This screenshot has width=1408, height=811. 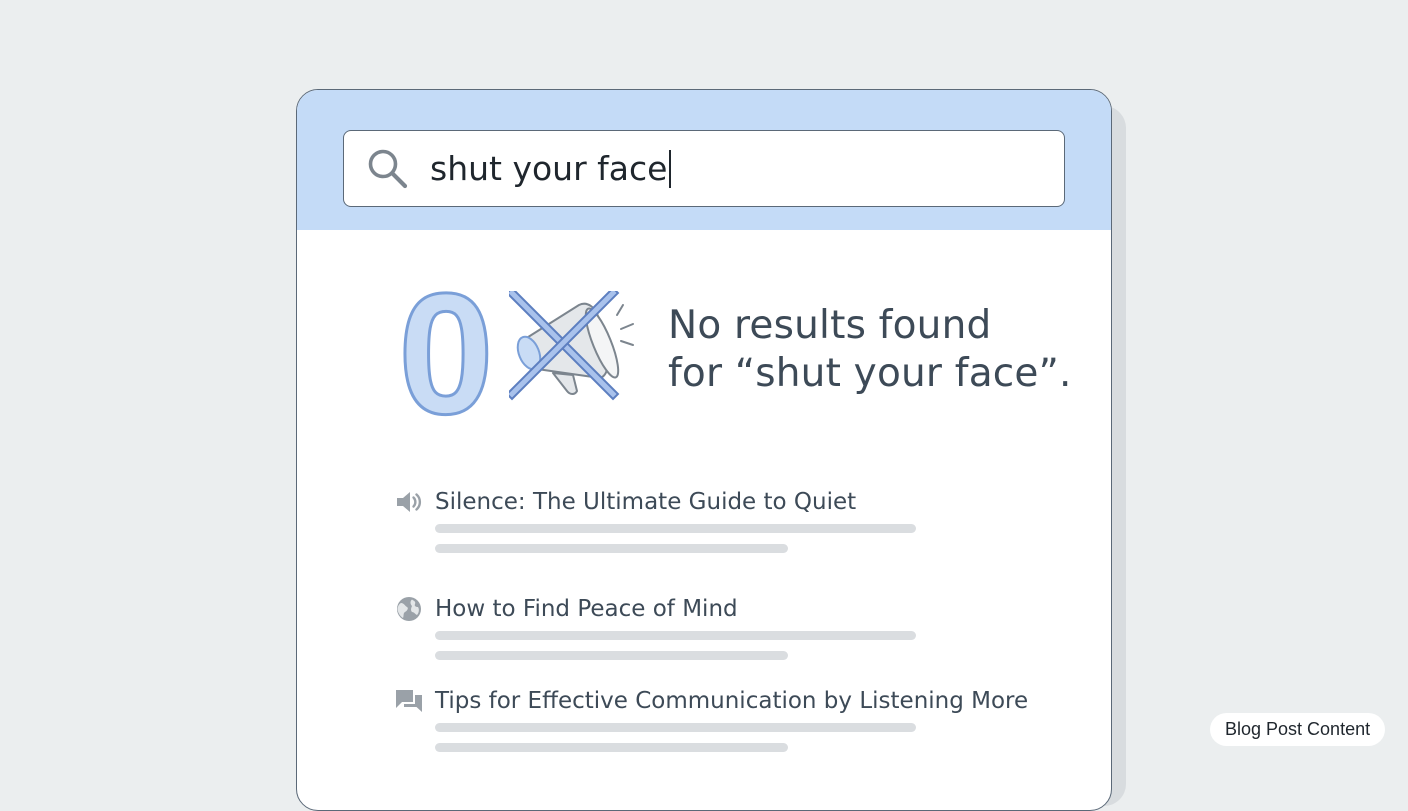 I want to click on muted-megaphone-icon, so click(x=571, y=346).